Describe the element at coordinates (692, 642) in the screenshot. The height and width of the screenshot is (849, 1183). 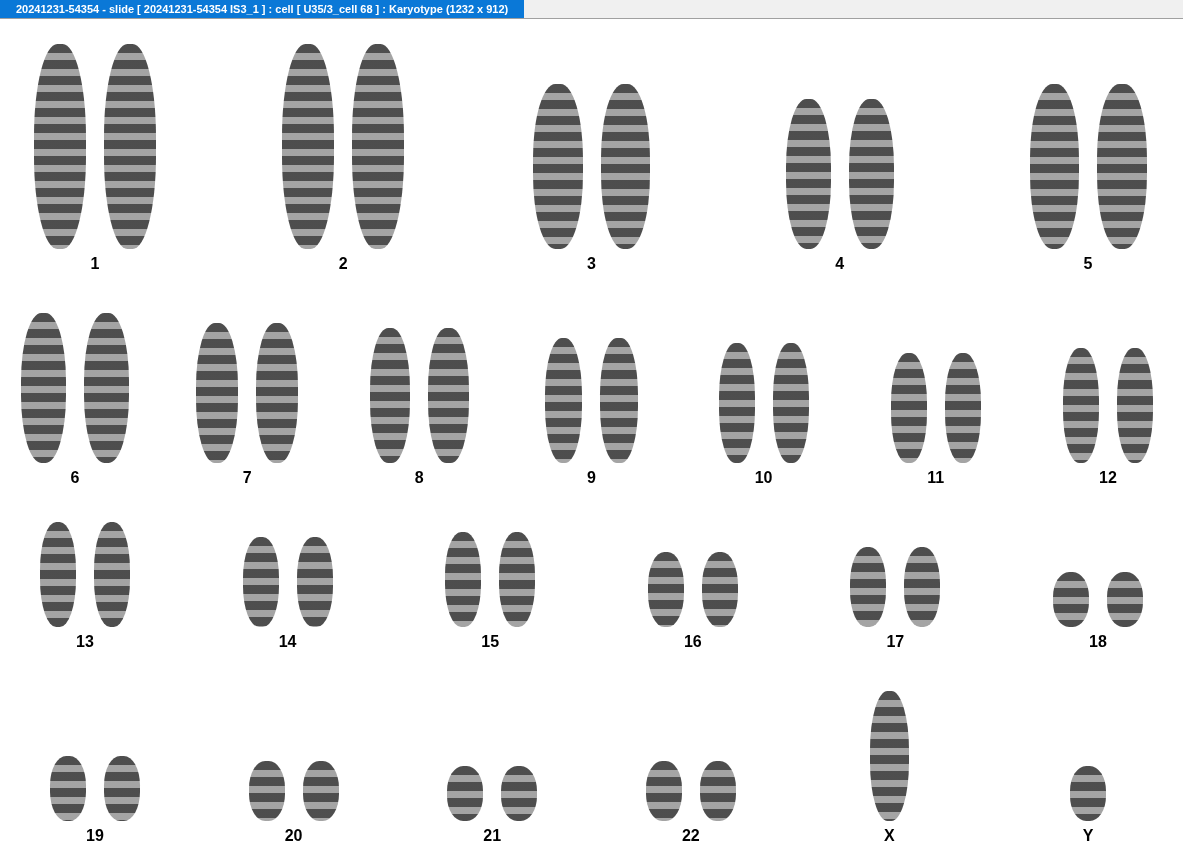
I see `chromosome-number: 16` at that location.